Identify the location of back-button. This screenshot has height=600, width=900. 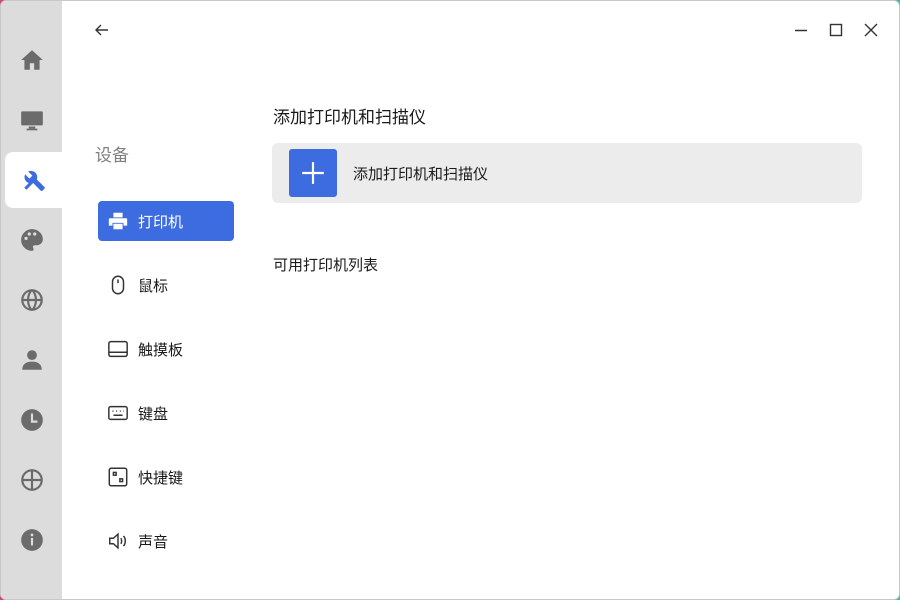
(102, 30).